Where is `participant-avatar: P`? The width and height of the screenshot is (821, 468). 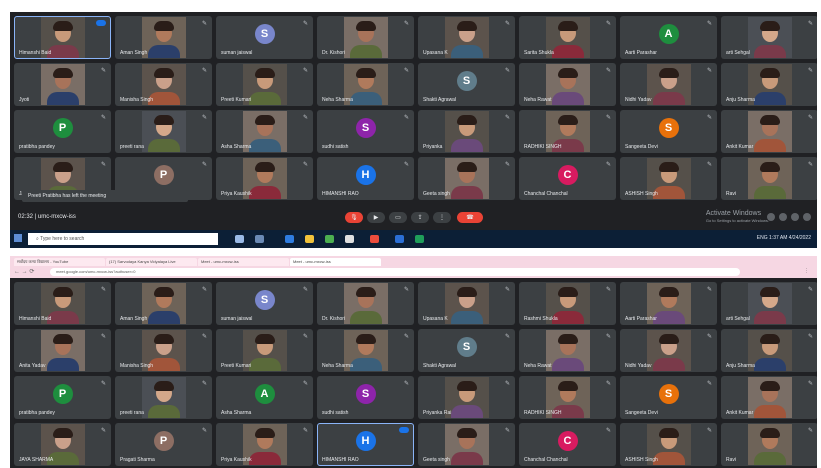 participant-avatar: P is located at coordinates (163, 175).